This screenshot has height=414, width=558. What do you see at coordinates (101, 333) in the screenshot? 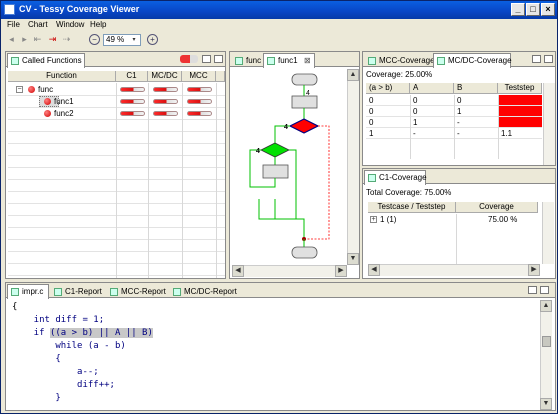
I see `highlighted-condition: ((a > b) || A || B)` at bounding box center [101, 333].